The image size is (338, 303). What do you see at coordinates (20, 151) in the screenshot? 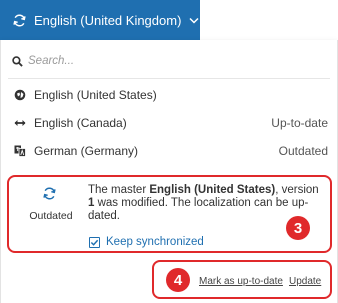
I see `translate-icon` at bounding box center [20, 151].